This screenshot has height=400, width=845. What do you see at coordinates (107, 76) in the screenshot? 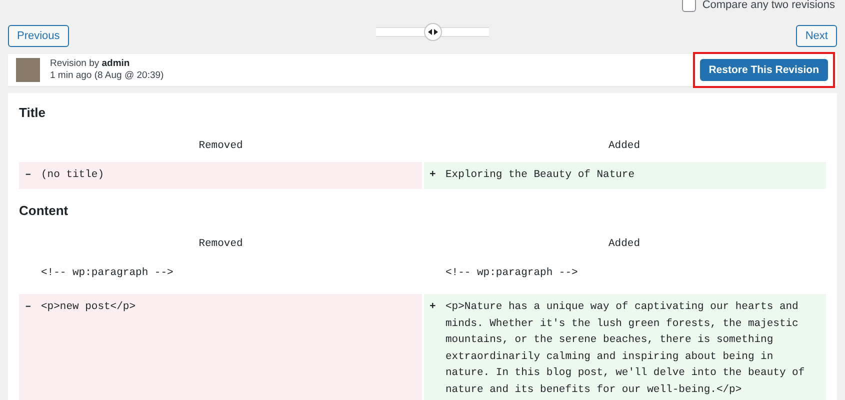
I see `revision-time: 1 min ago (8 Aug @ 20:39)` at bounding box center [107, 76].